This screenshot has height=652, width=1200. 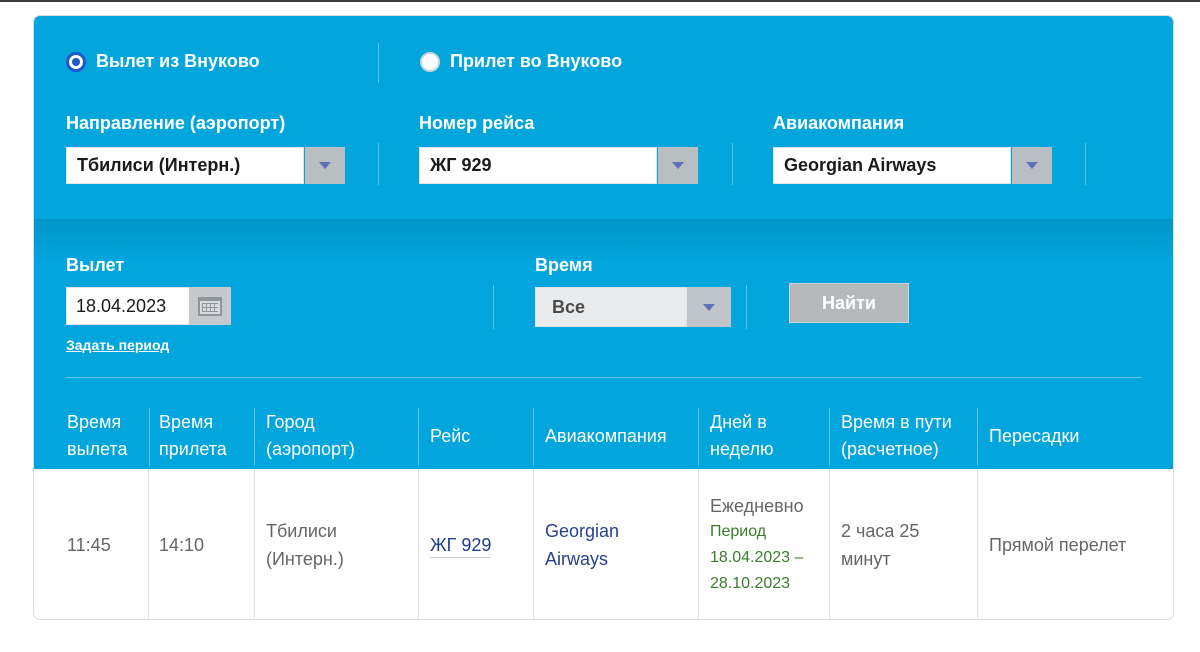 What do you see at coordinates (757, 557) in the screenshot?
I see `period-start: 18.04.2023 –` at bounding box center [757, 557].